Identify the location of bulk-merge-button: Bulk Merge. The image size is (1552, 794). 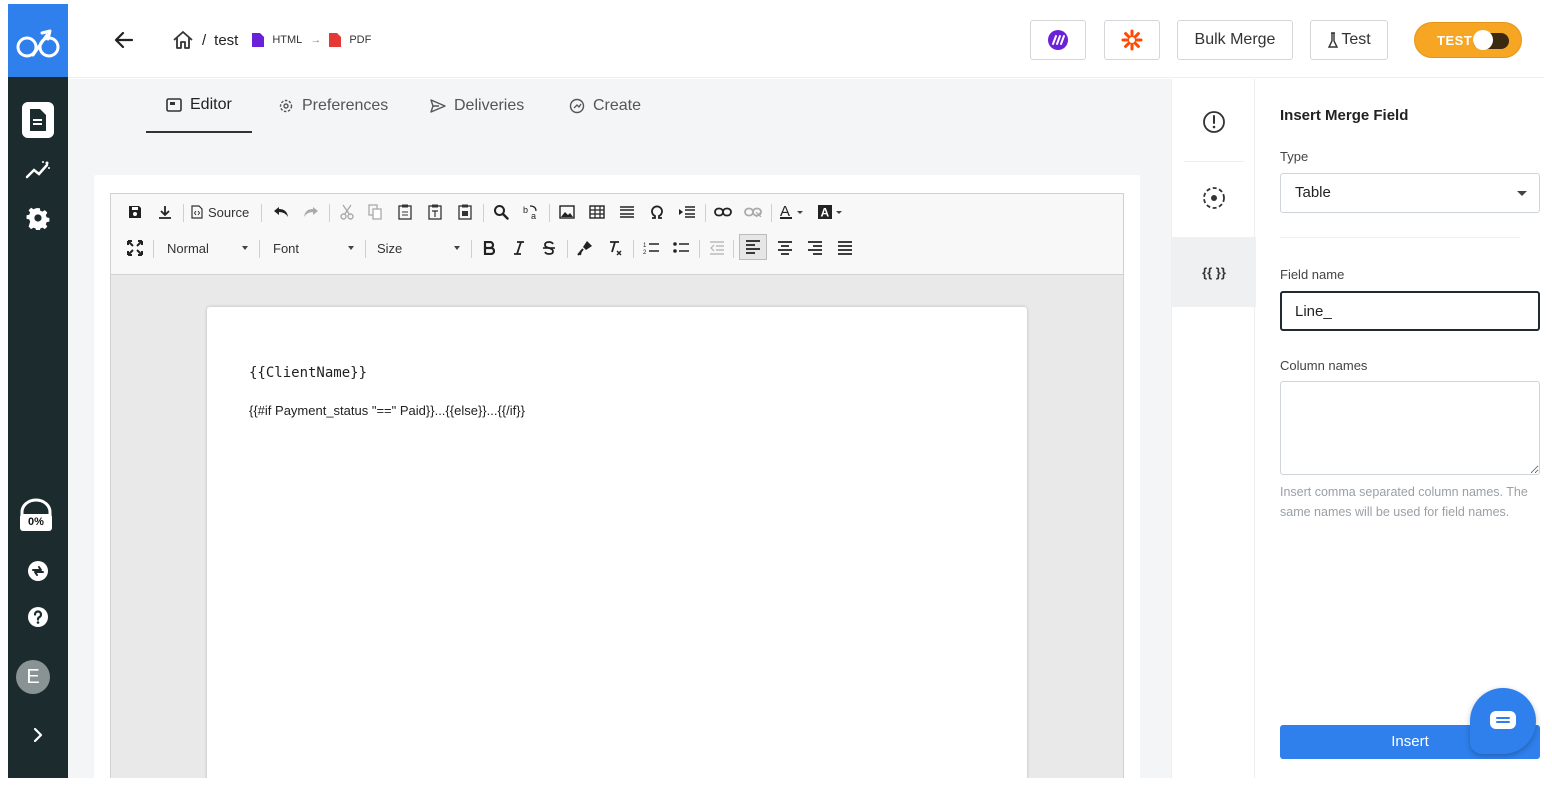
(1235, 40).